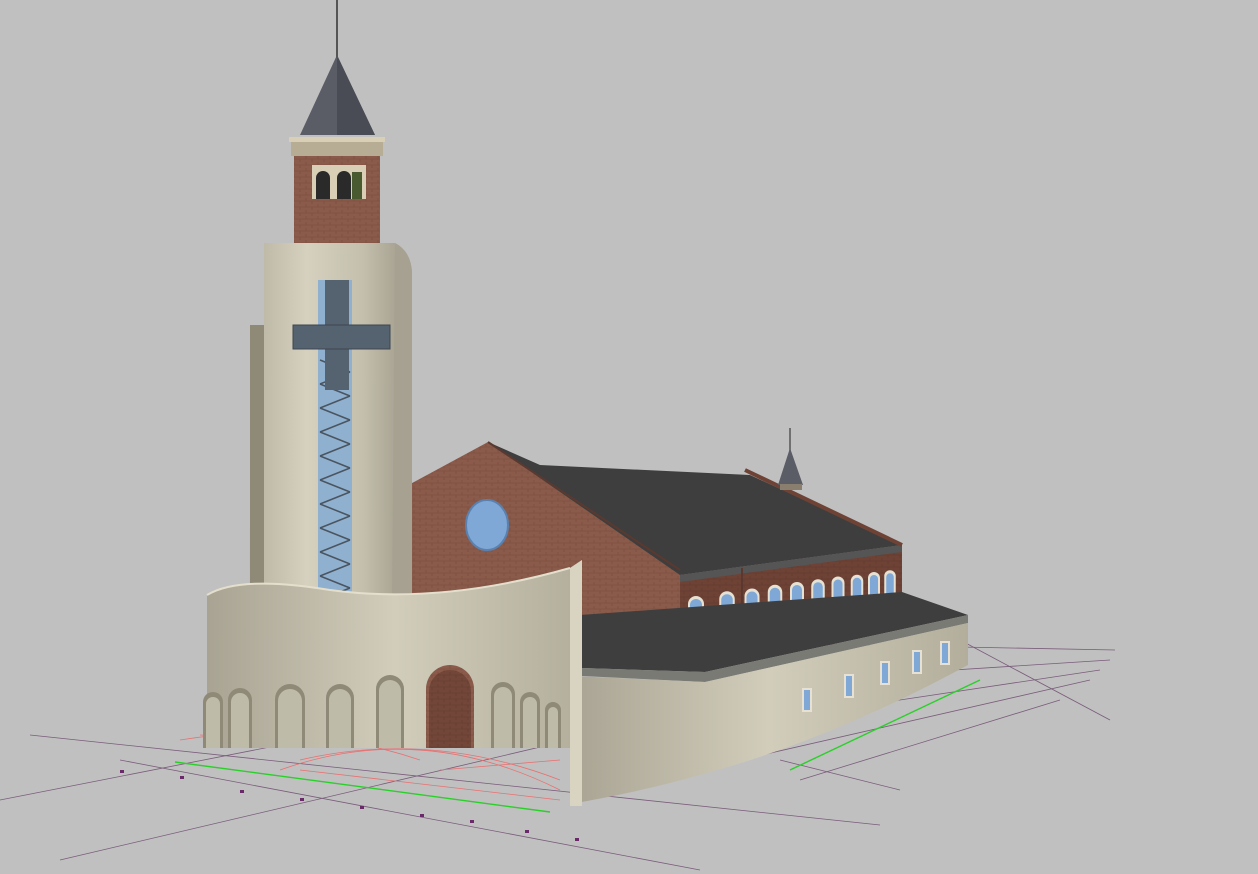 The width and height of the screenshot is (1258, 874). I want to click on nave-window, so click(890, 583).